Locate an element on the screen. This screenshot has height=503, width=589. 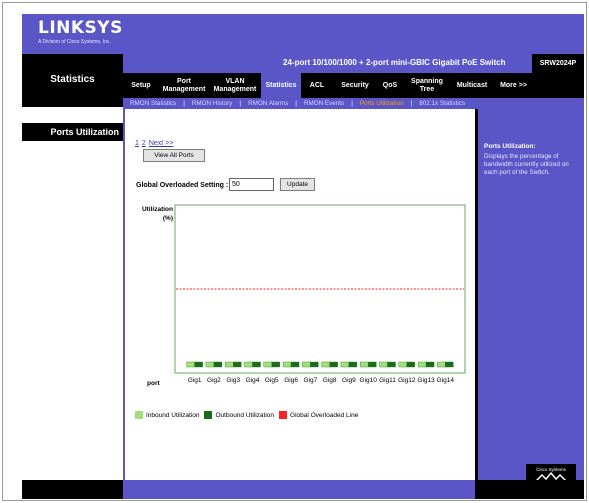
legend-outbound-label: Outbound Utilization is located at coordinates (245, 415).